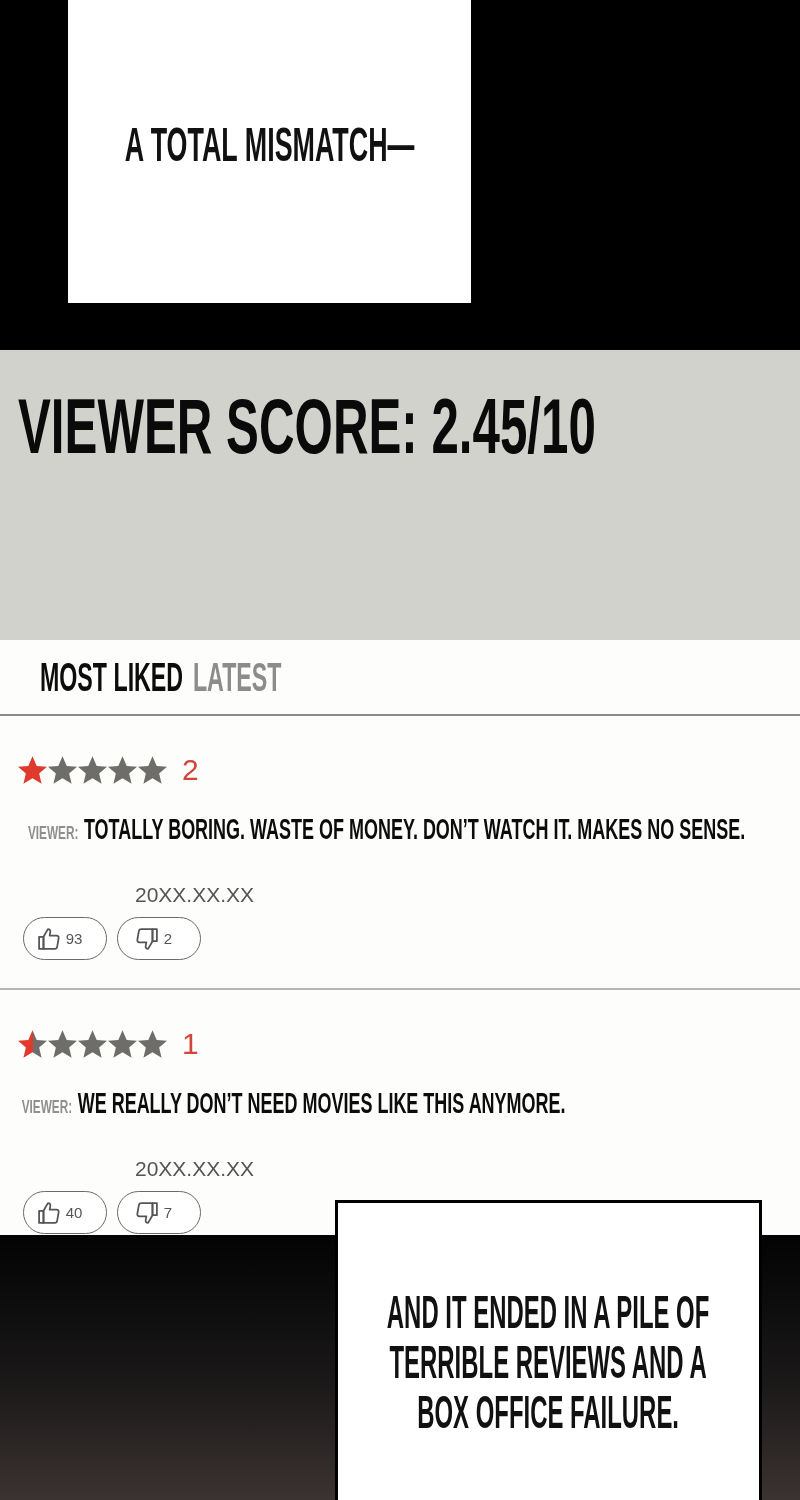 Image resolution: width=800 pixels, height=1500 pixels. What do you see at coordinates (159, 939) in the screenshot?
I see `dislike-button: 2` at bounding box center [159, 939].